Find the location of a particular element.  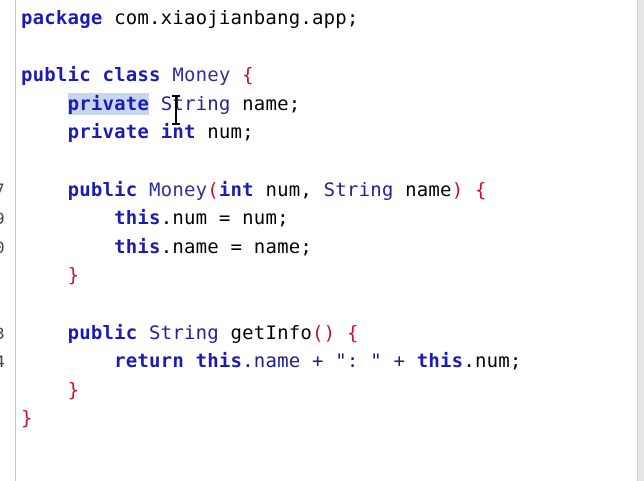

line-number: 9 is located at coordinates (3, 219).